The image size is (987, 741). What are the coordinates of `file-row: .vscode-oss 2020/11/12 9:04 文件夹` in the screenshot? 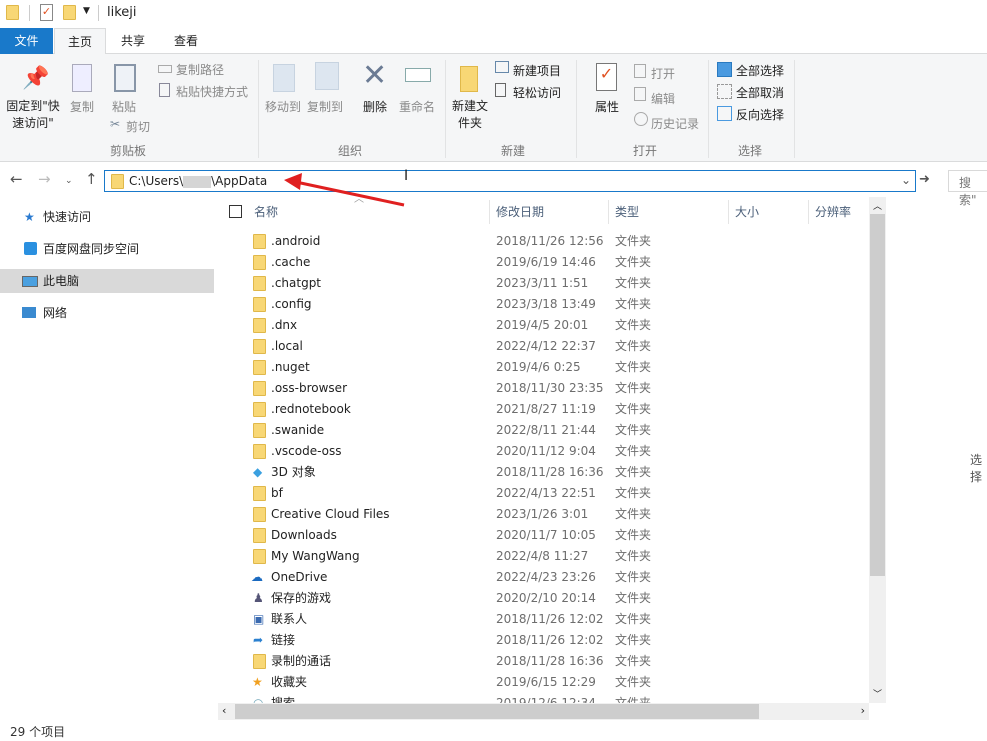 It's located at (543, 451).